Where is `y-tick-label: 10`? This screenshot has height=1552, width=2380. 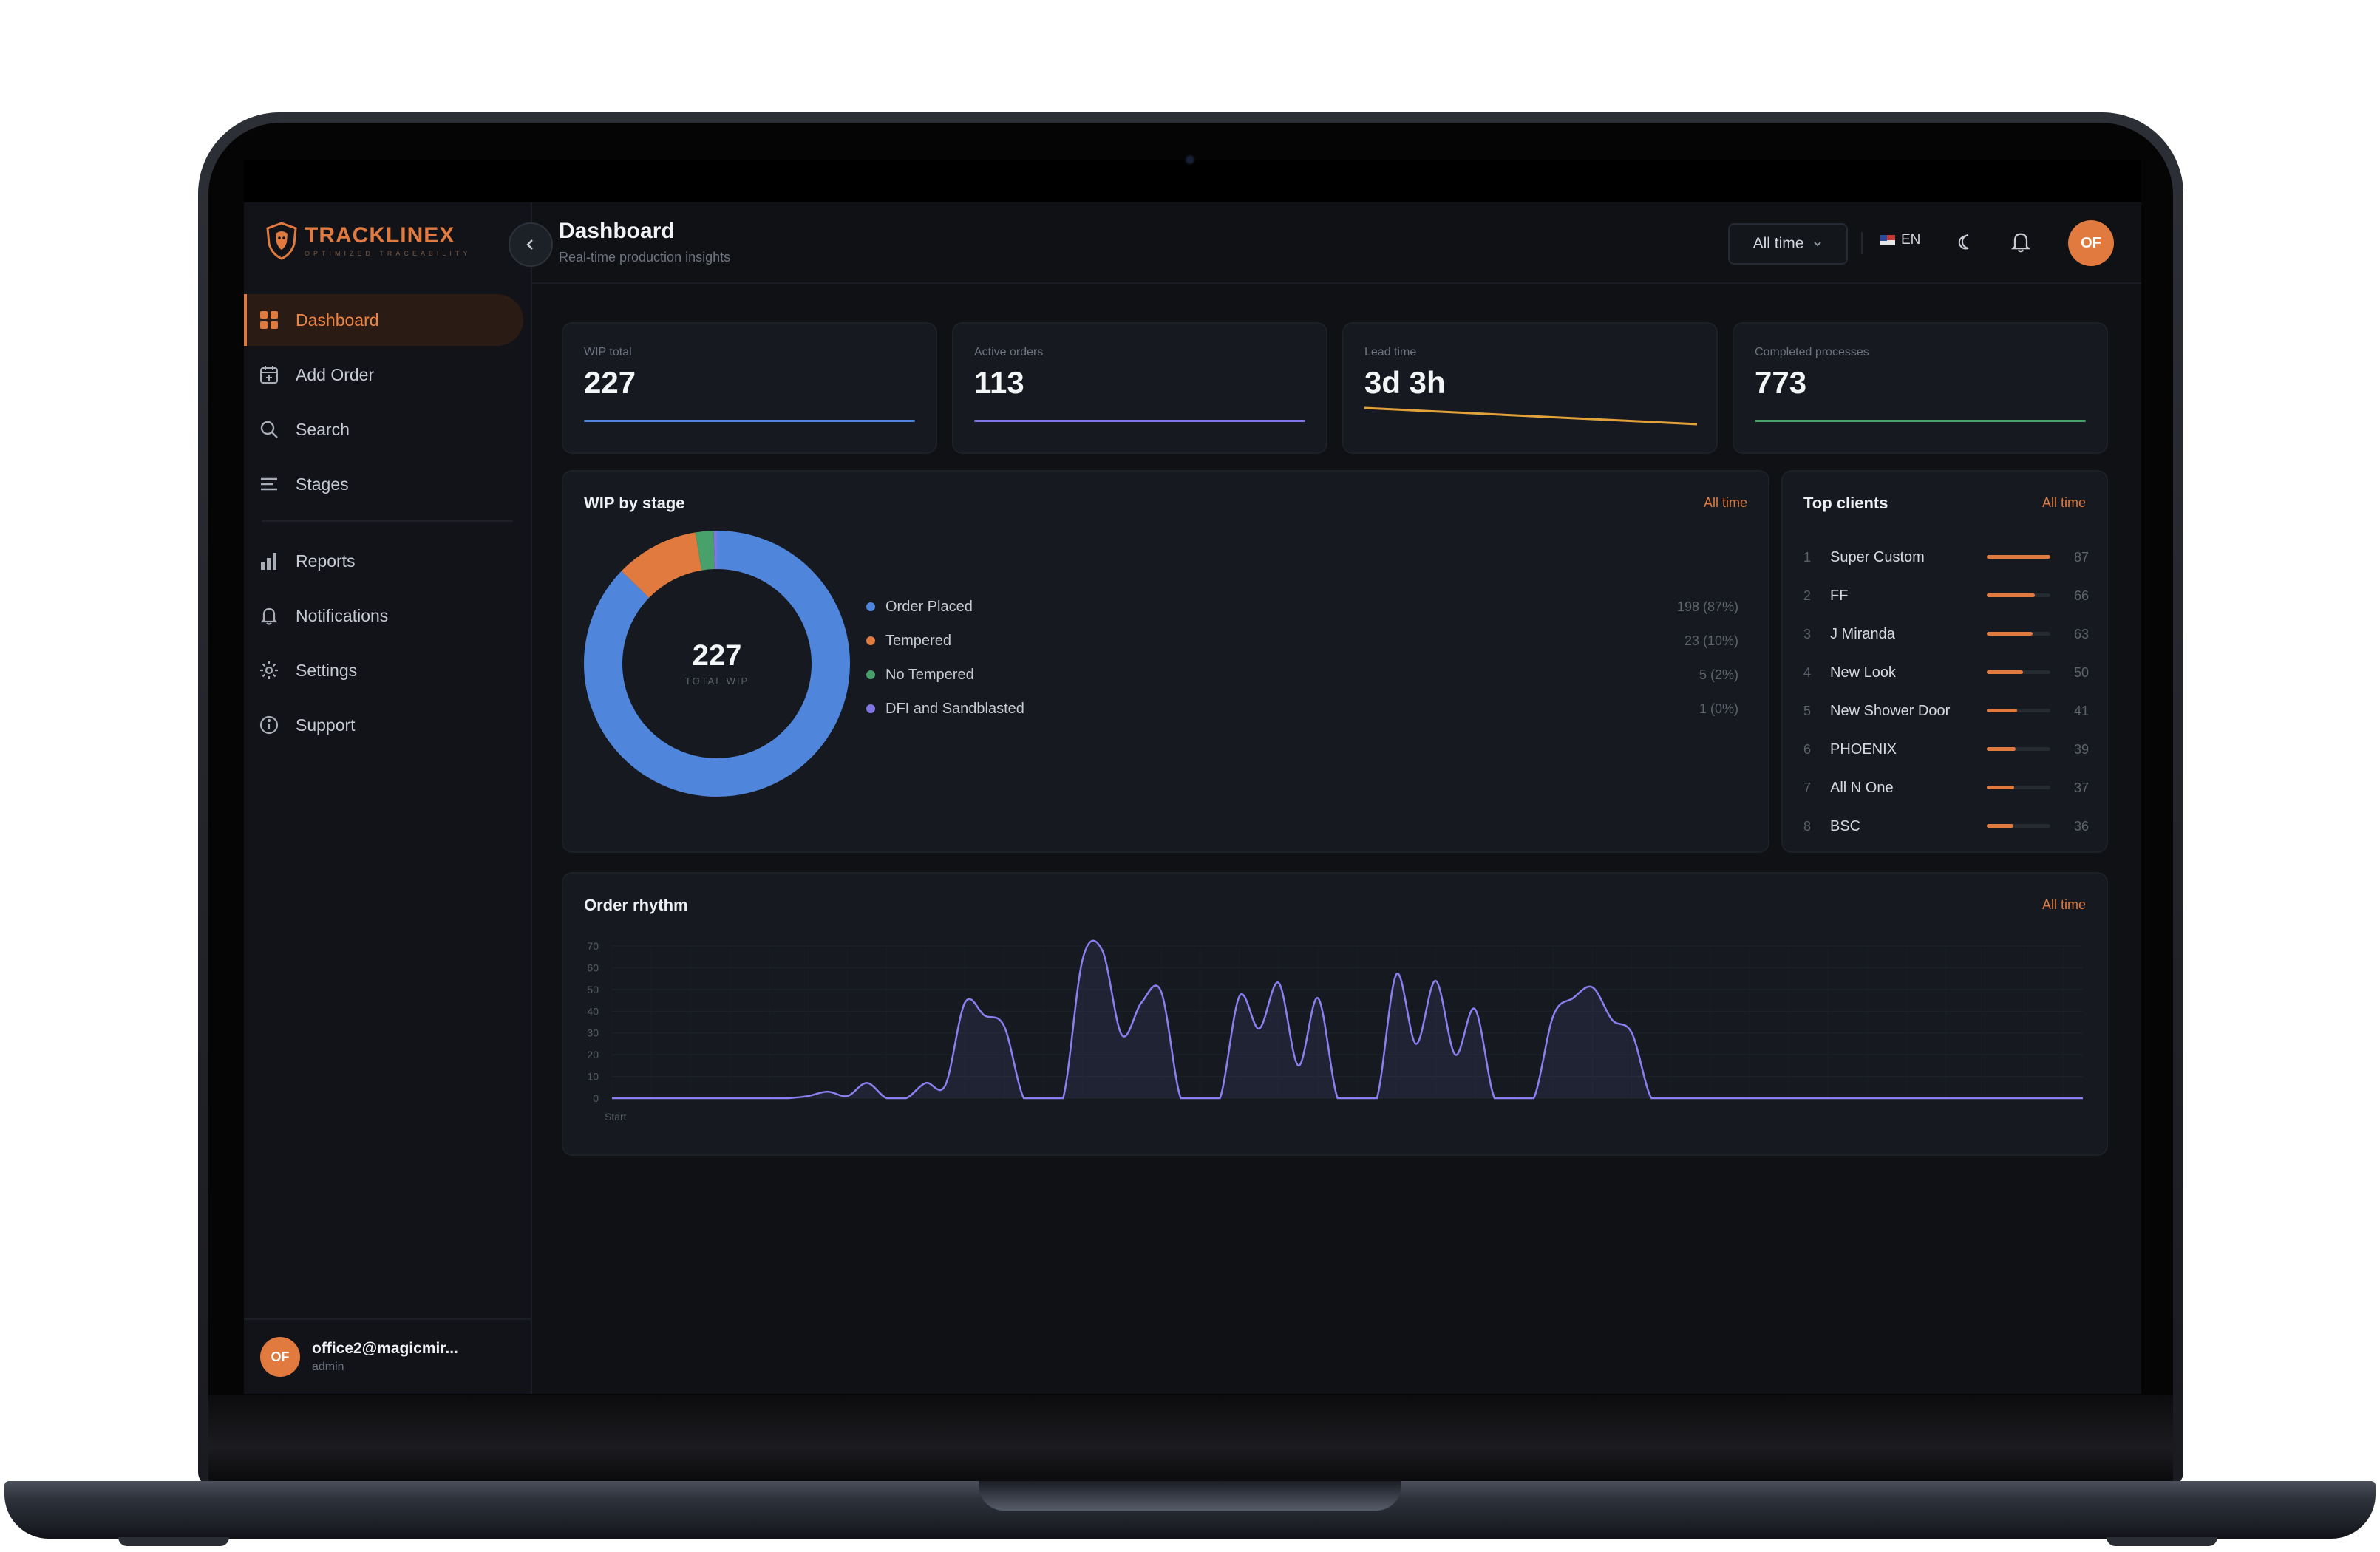 y-tick-label: 10 is located at coordinates (593, 1077).